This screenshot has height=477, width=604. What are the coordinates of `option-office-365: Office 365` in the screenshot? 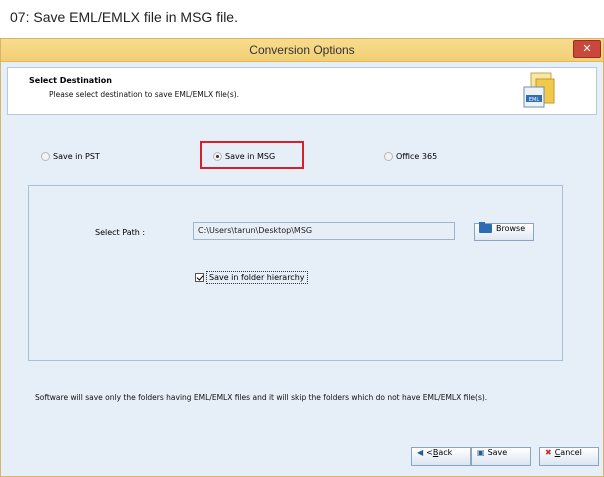 It's located at (410, 155).